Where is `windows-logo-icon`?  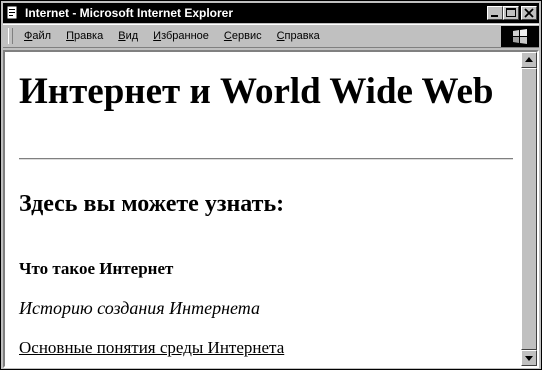 windows-logo-icon is located at coordinates (520, 36).